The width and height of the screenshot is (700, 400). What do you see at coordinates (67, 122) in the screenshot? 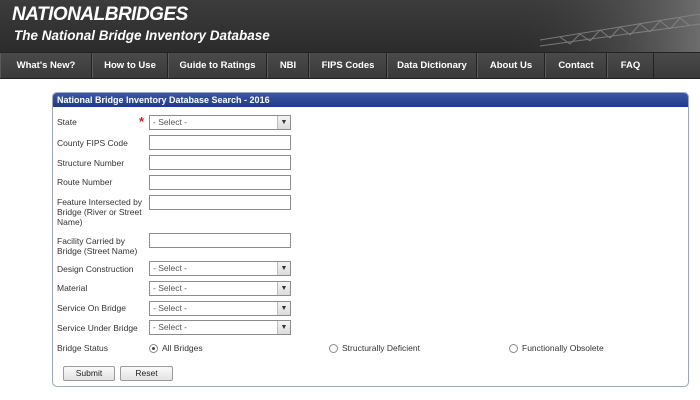
I see `state-label: State` at bounding box center [67, 122].